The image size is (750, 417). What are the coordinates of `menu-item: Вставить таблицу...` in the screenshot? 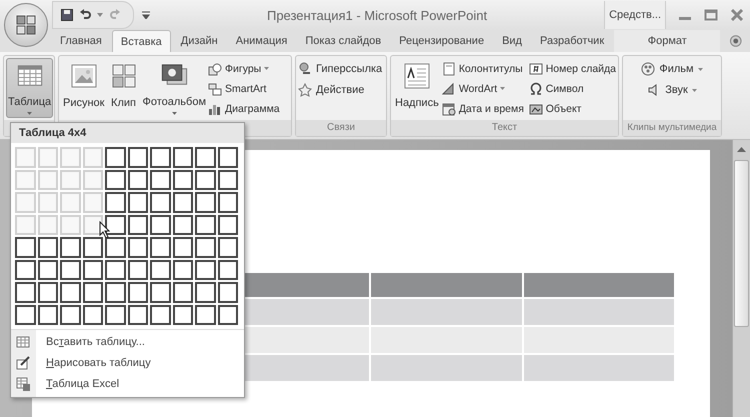 It's located at (95, 342).